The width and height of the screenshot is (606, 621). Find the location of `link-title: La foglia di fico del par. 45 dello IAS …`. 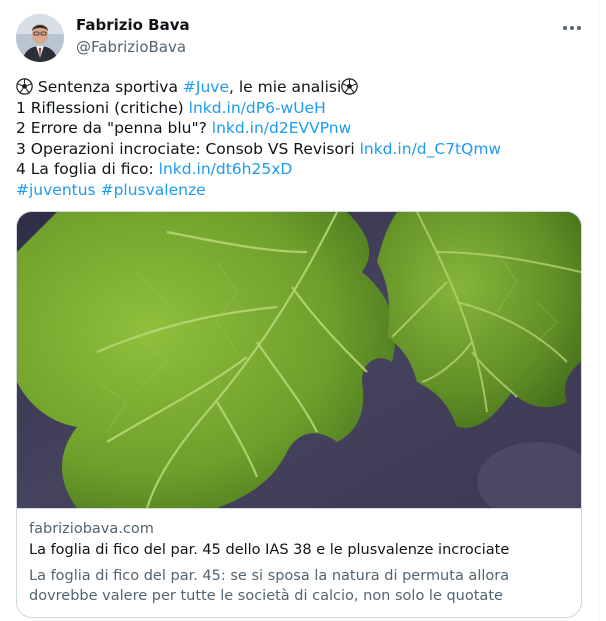

link-title: La foglia di fico del par. 45 dello IAS … is located at coordinates (269, 550).